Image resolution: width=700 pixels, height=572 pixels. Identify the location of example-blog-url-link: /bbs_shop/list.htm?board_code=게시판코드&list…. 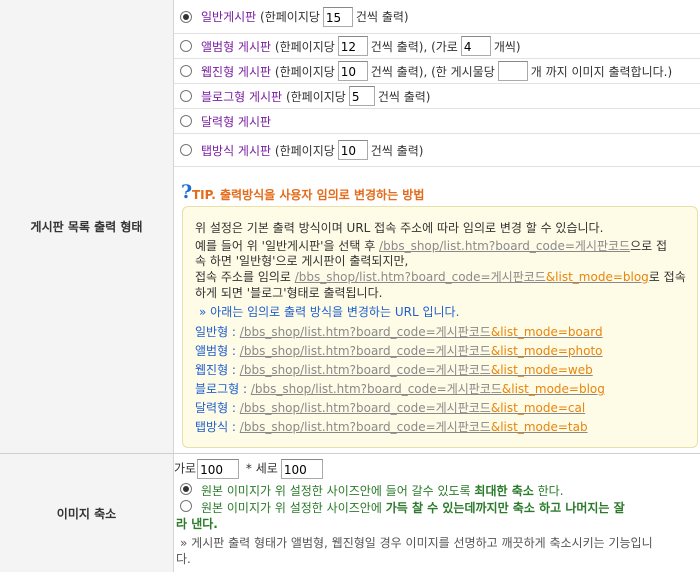
(472, 277).